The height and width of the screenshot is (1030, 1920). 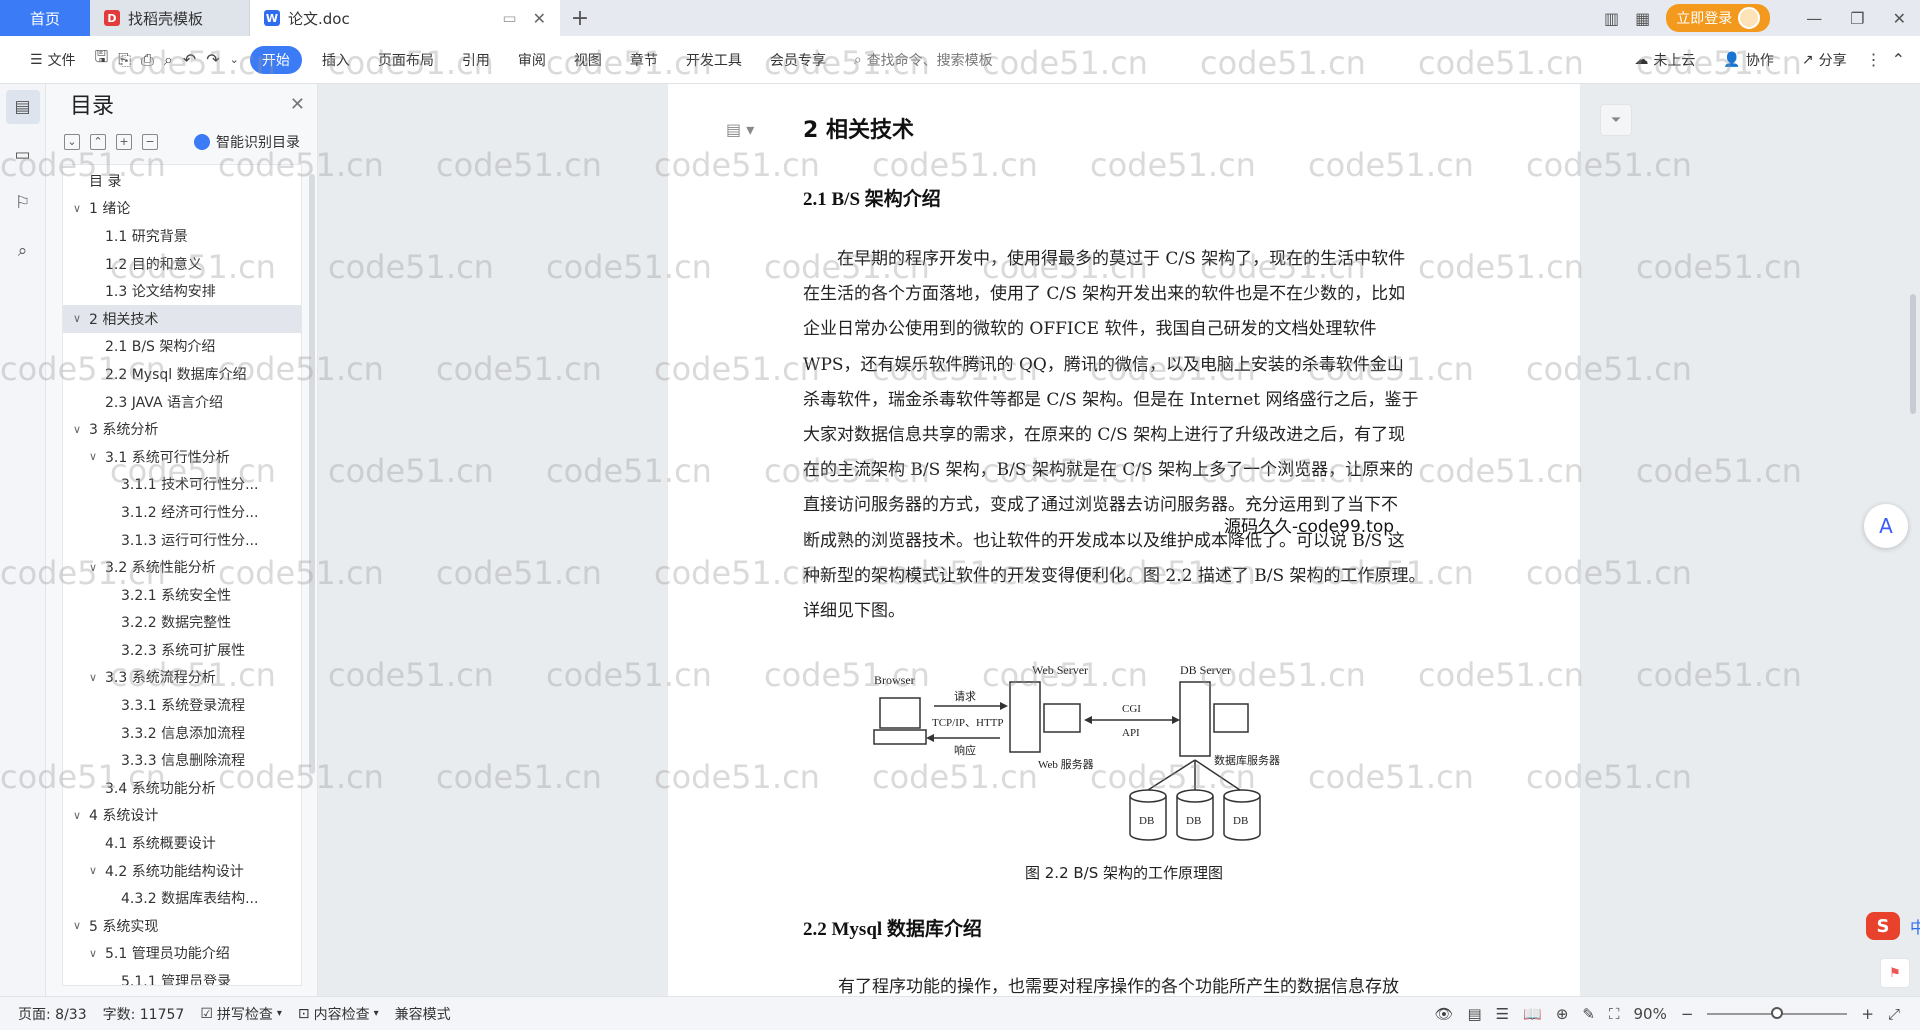 I want to click on page-view-icon: ▤, so click(x=1474, y=1014).